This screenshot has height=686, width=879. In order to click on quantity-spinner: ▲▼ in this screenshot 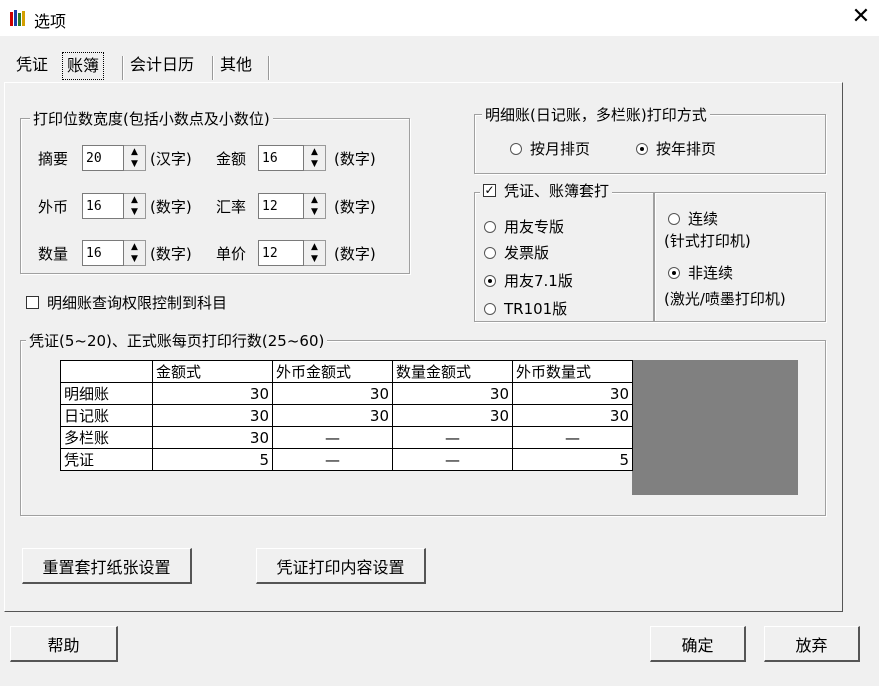, I will do `click(114, 253)`.